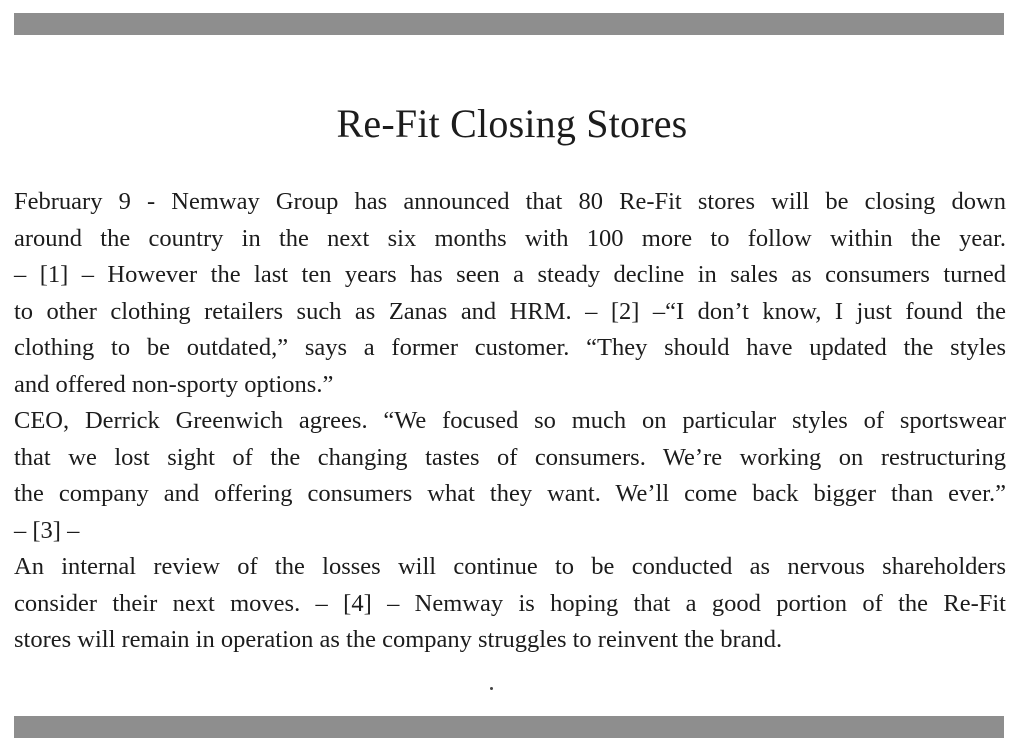 The height and width of the screenshot is (750, 1024). What do you see at coordinates (509, 24) in the screenshot?
I see `top-divider-bar` at bounding box center [509, 24].